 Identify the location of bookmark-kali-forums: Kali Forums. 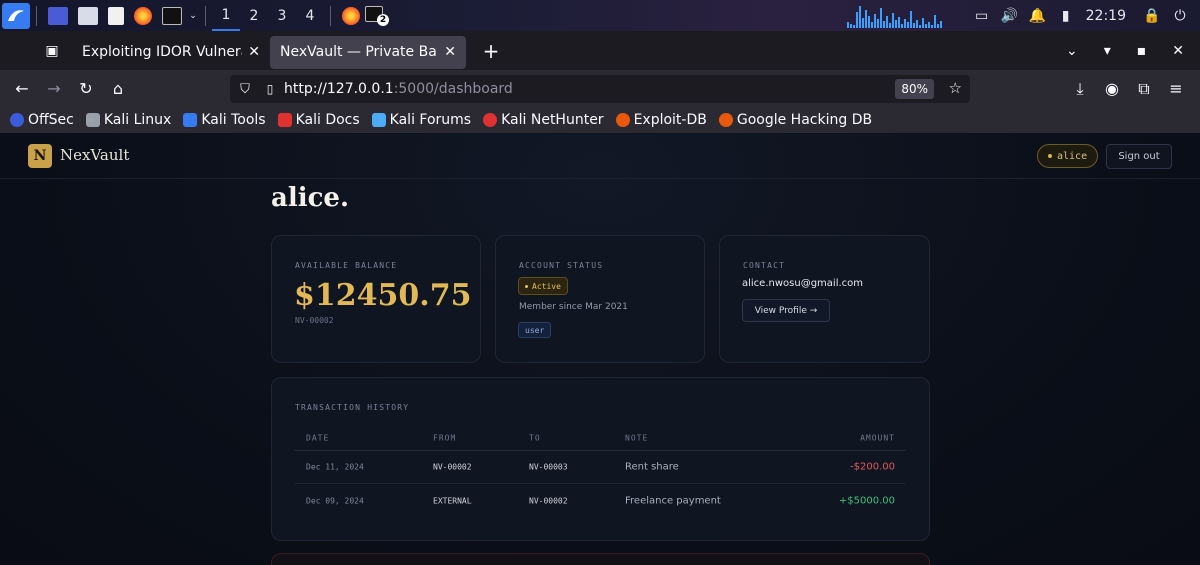
(421, 120).